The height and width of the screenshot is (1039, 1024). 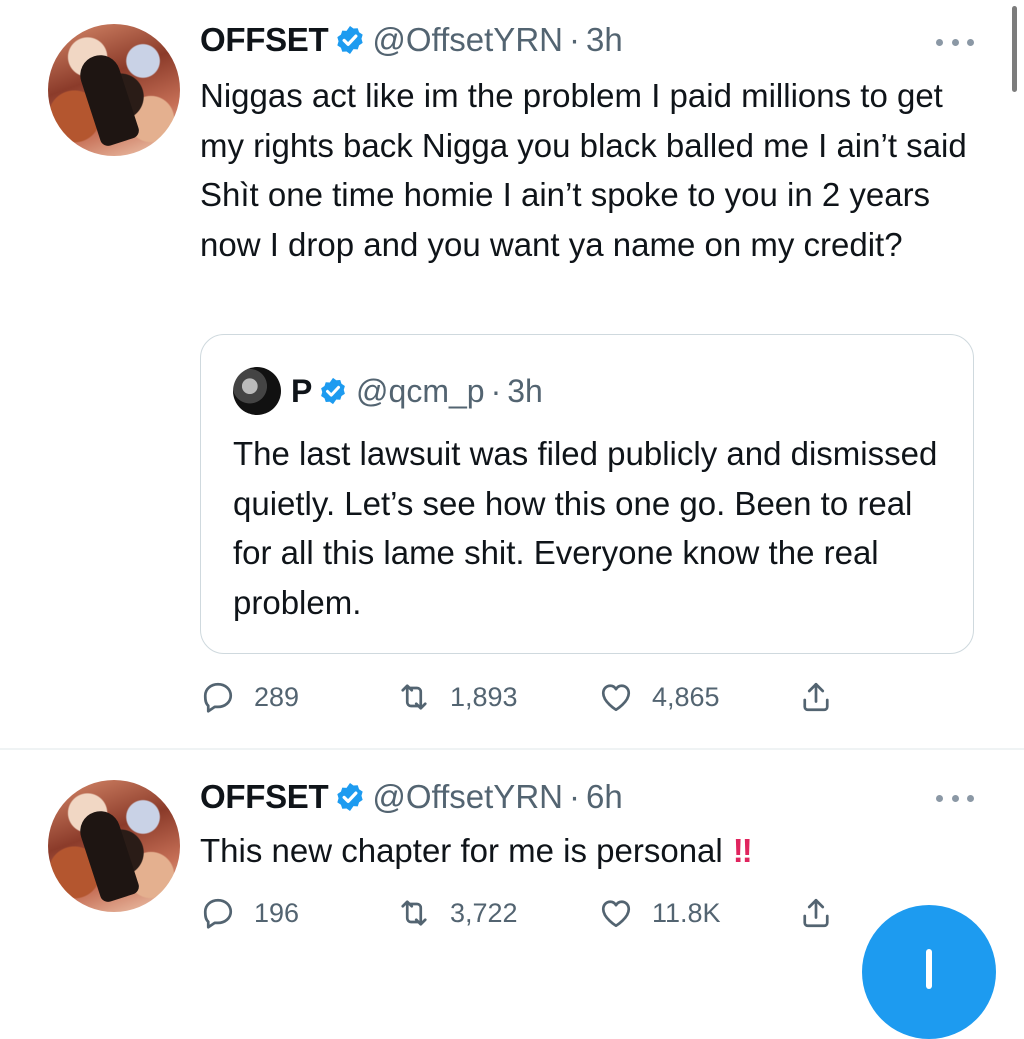 I want to click on like-button: 11.8K, so click(x=659, y=913).